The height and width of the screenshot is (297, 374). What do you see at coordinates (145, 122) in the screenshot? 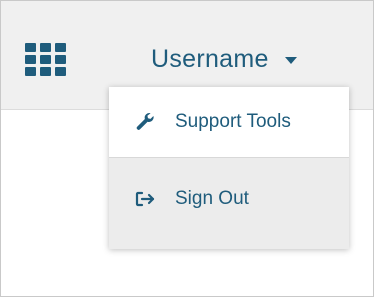
I see `wrench-icon` at bounding box center [145, 122].